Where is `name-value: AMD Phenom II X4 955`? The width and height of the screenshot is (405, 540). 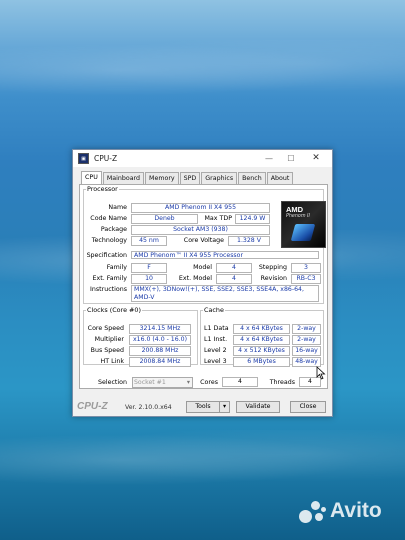
name-value: AMD Phenom II X4 955 is located at coordinates (200, 208).